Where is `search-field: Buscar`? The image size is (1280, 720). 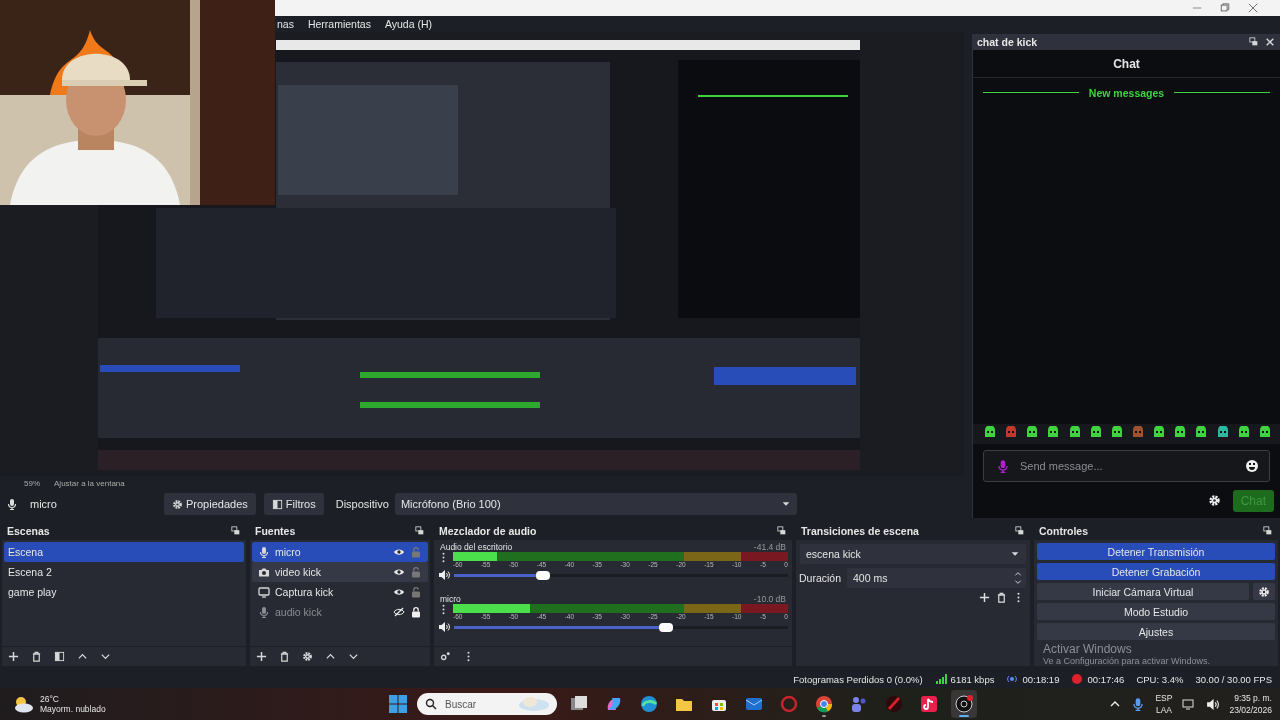 search-field: Buscar is located at coordinates (477, 704).